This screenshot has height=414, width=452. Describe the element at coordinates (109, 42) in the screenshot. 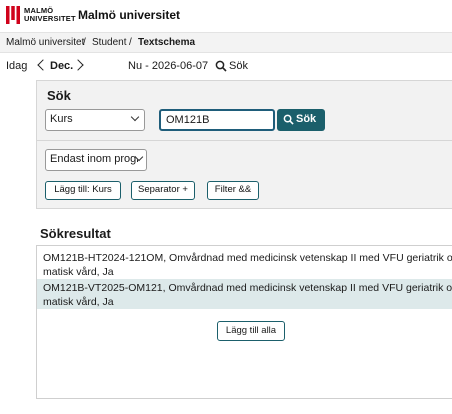

I see `breadcrumb-item-student: Student` at that location.